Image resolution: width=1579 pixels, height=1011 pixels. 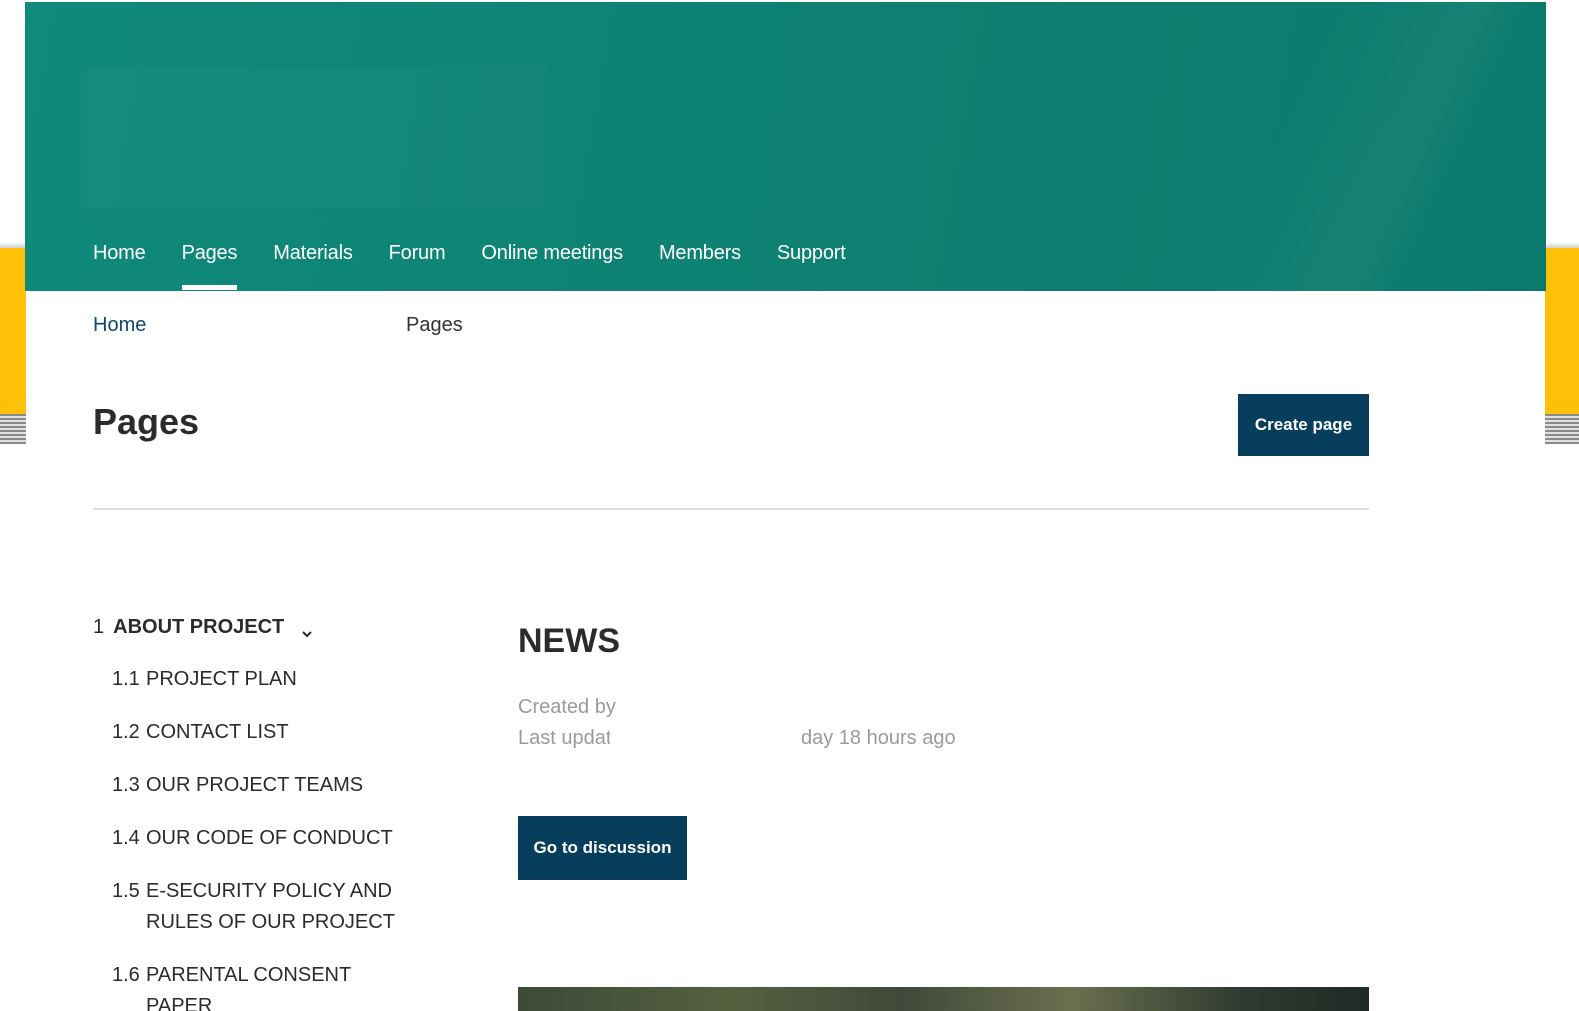 What do you see at coordinates (119, 264) in the screenshot?
I see `nav-item-home: Home` at bounding box center [119, 264].